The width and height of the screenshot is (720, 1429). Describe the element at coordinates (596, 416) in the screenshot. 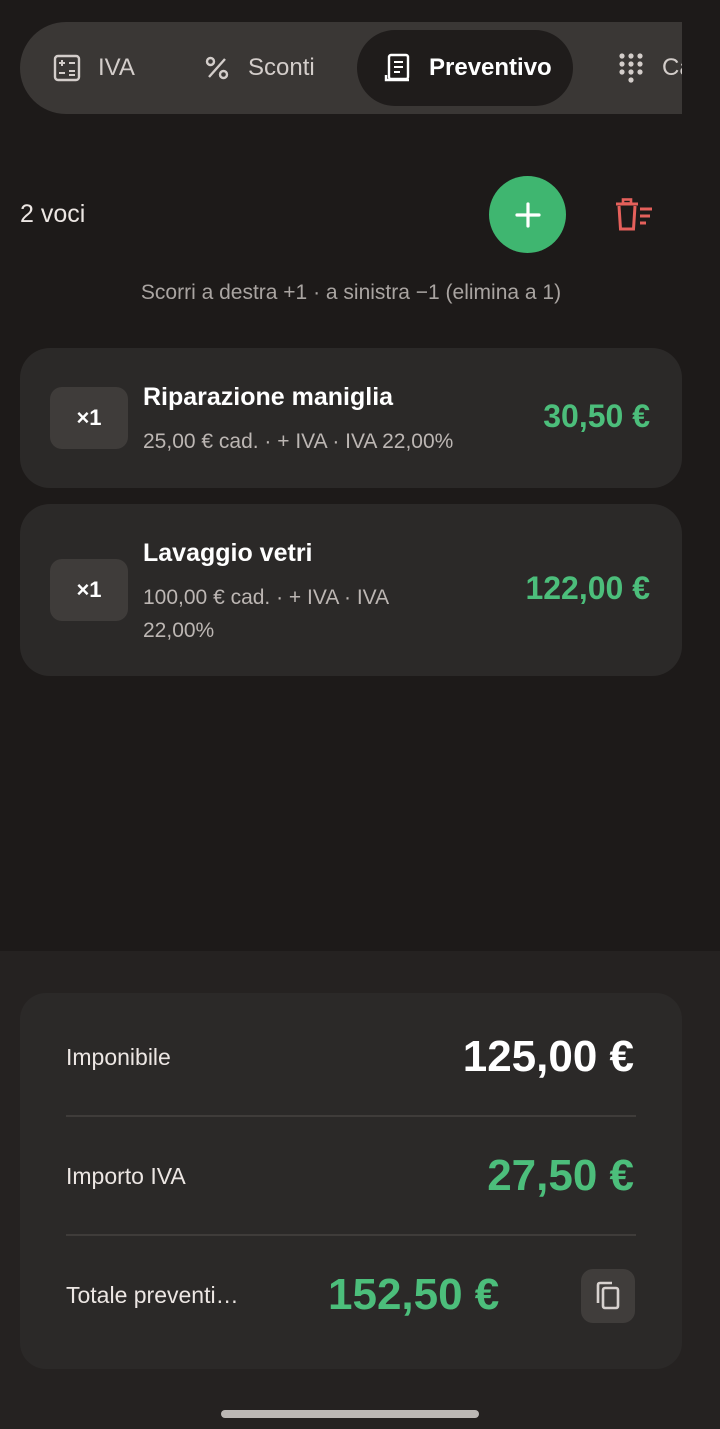

I see `item-price: 30,50 €` at that location.